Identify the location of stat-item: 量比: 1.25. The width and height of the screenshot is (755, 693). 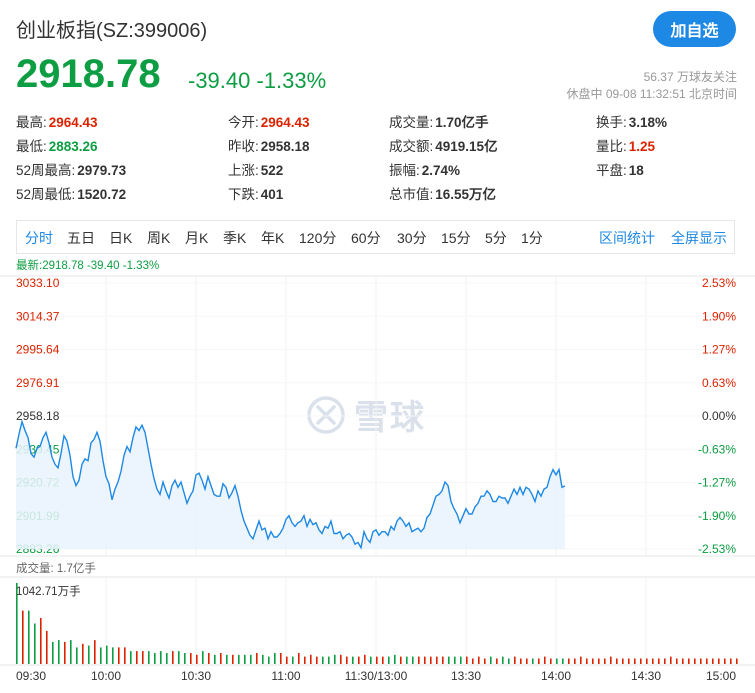
(625, 145).